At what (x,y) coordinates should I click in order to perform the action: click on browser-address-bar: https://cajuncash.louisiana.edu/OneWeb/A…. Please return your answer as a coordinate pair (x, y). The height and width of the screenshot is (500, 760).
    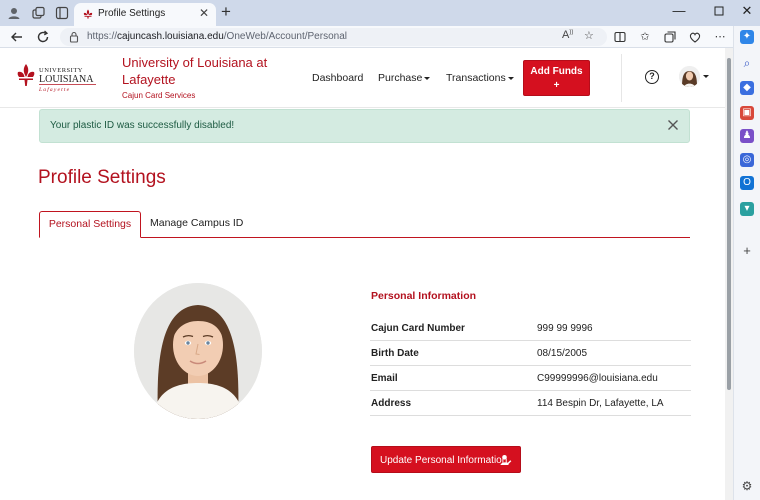
    Looking at the image, I should click on (380, 37).